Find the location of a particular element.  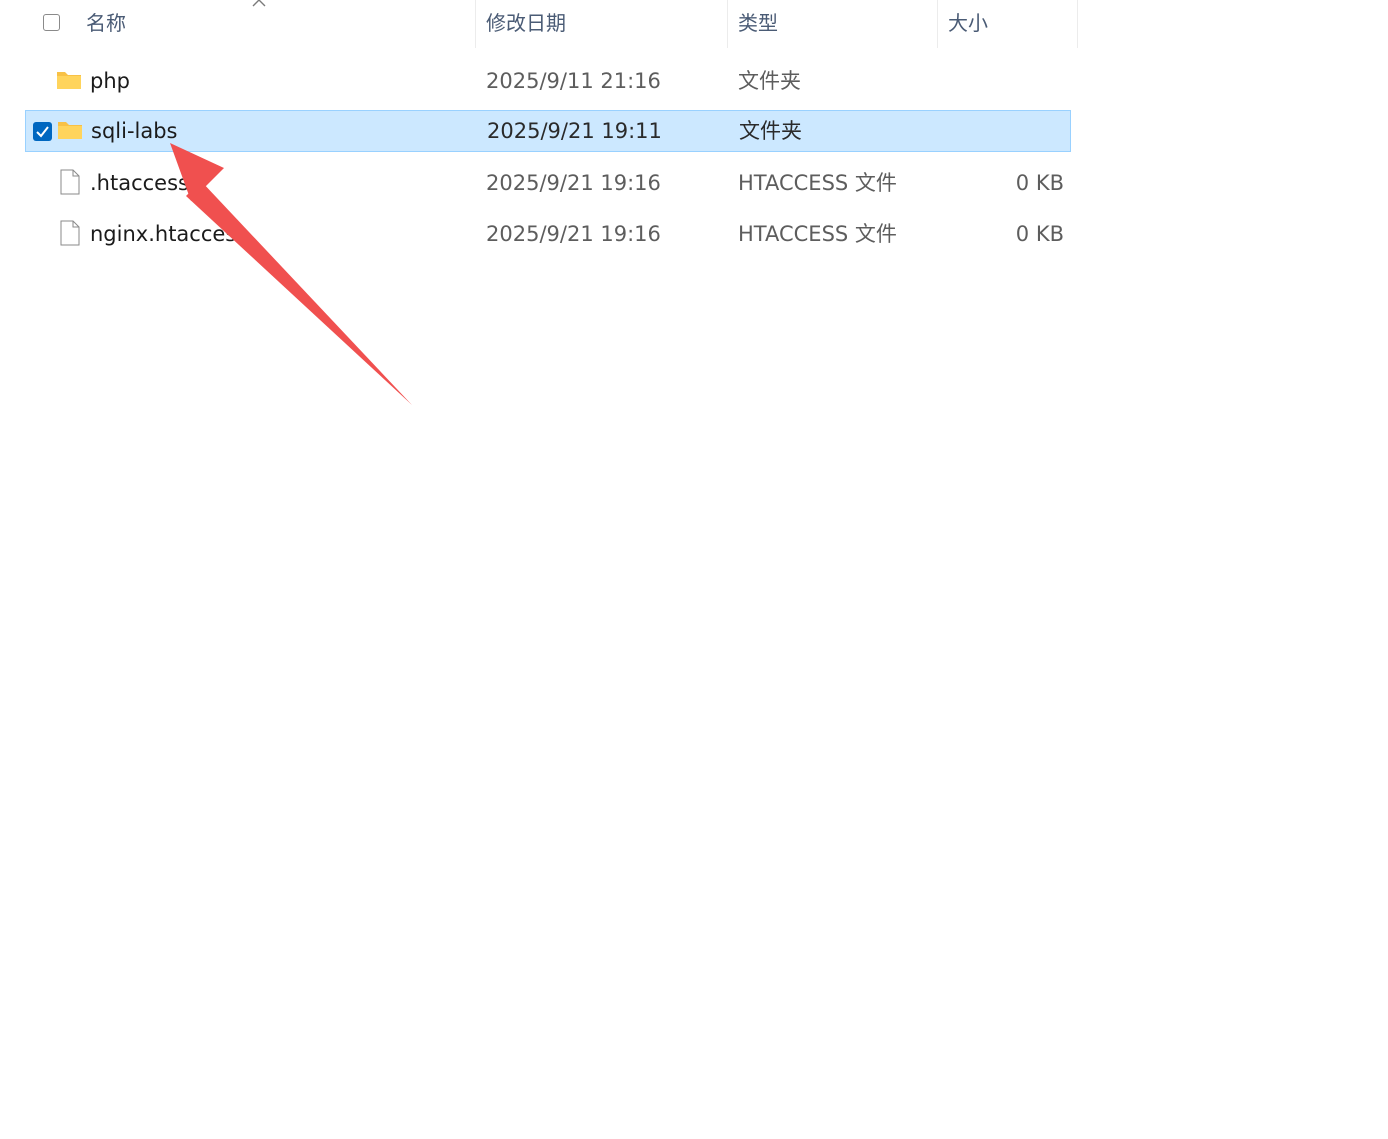

column-header-bar: 名称 修改日期 类型 大小 is located at coordinates (539, 24).